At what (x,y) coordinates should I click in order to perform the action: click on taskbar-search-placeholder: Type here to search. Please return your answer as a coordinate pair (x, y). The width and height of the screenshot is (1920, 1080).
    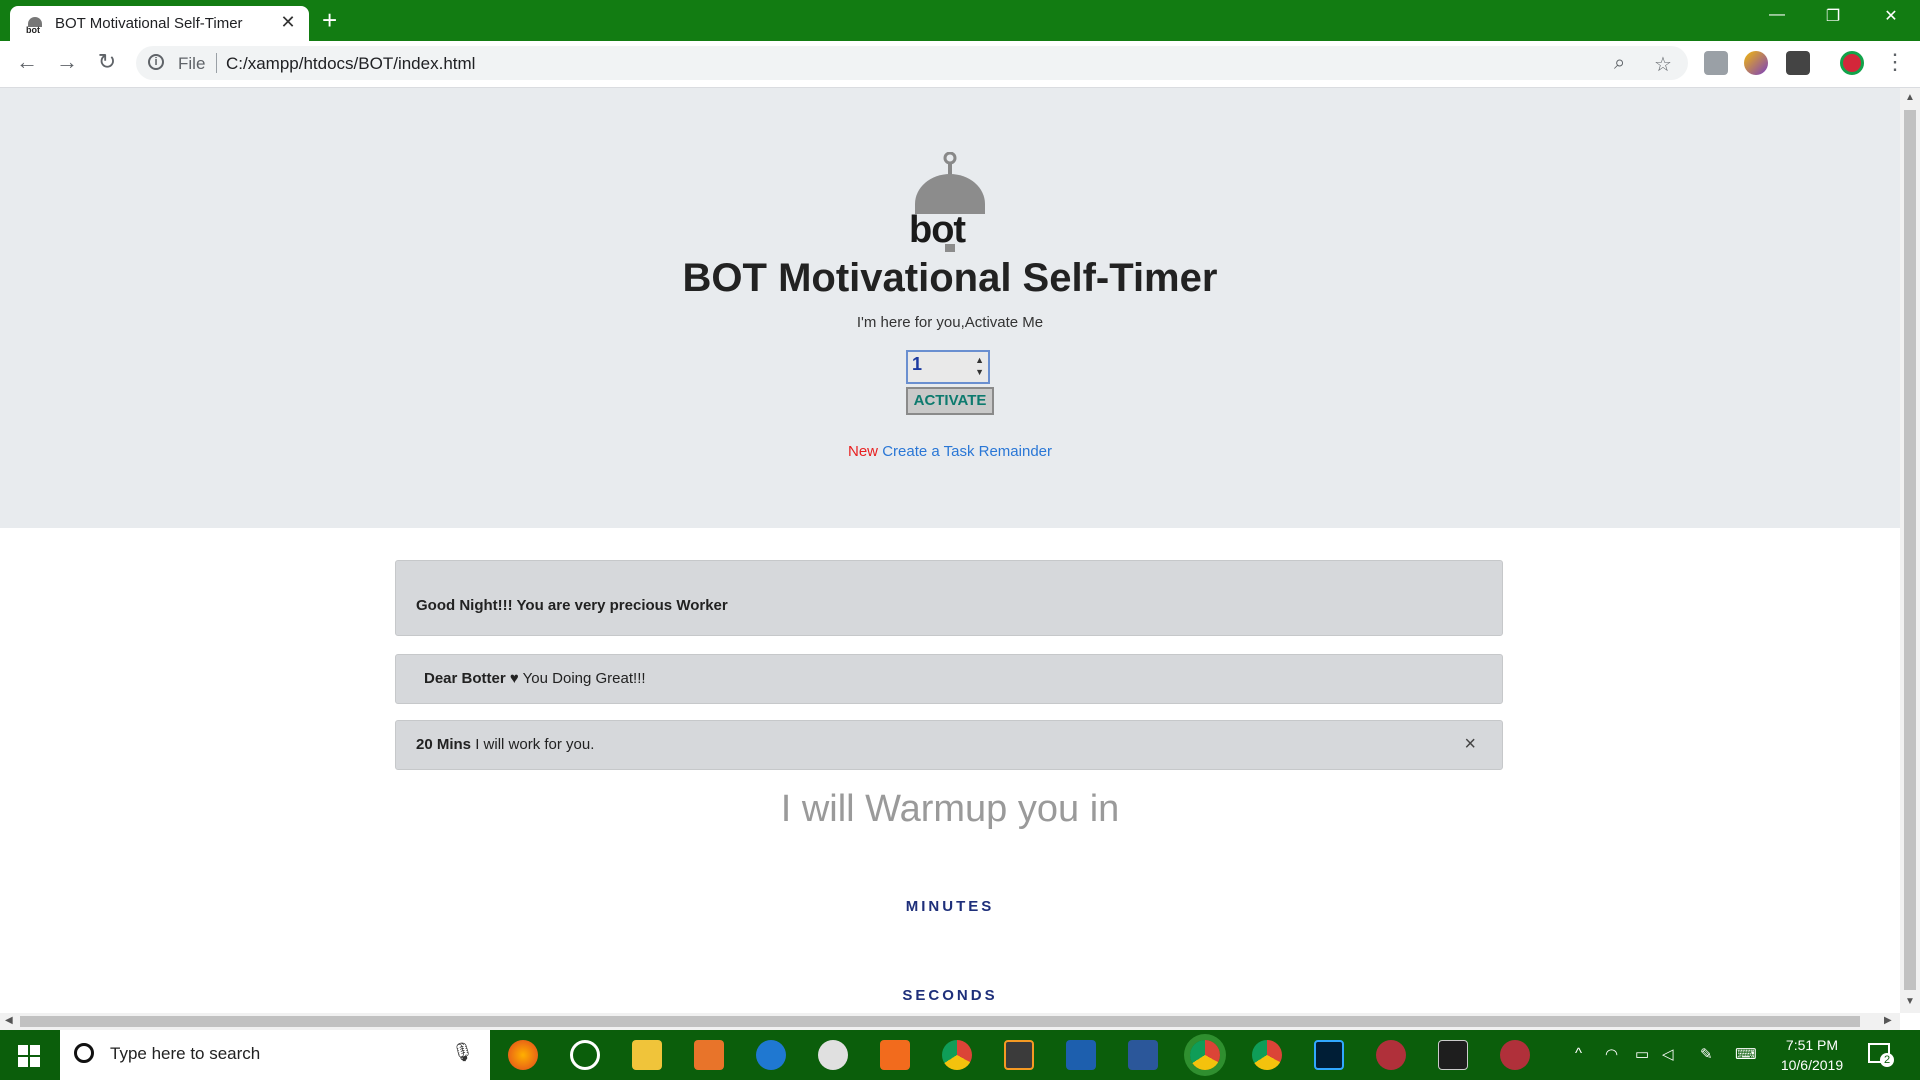
    Looking at the image, I should click on (185, 1053).